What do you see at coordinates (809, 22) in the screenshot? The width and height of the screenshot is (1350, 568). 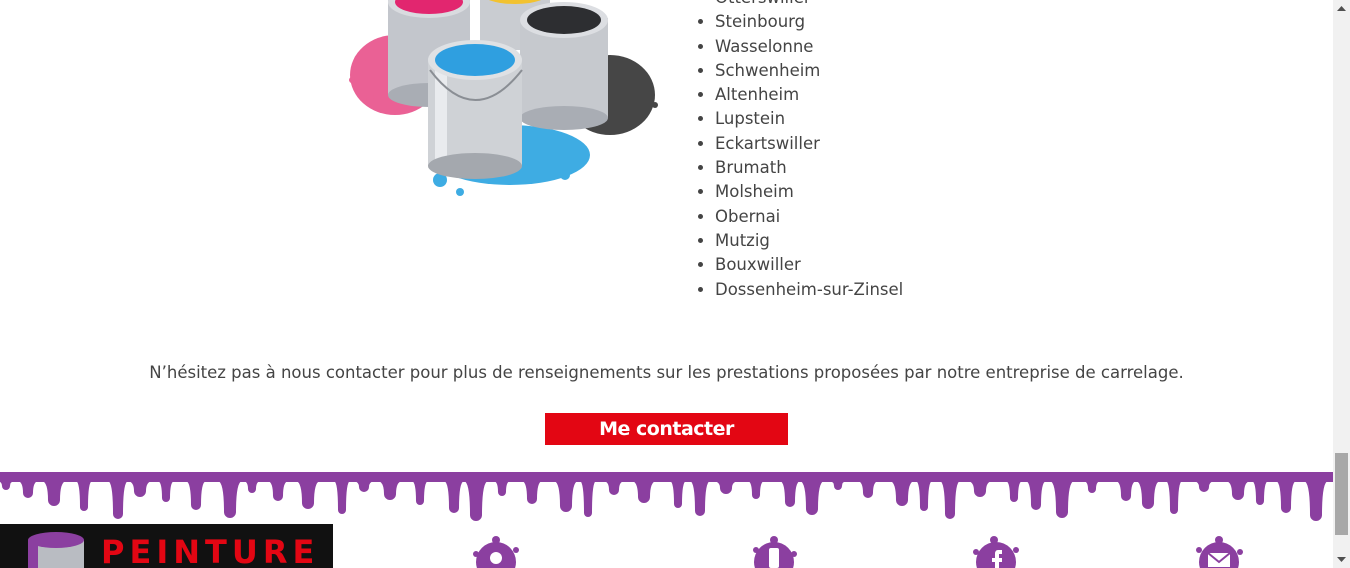 I see `city-list-item: Steinbourg` at bounding box center [809, 22].